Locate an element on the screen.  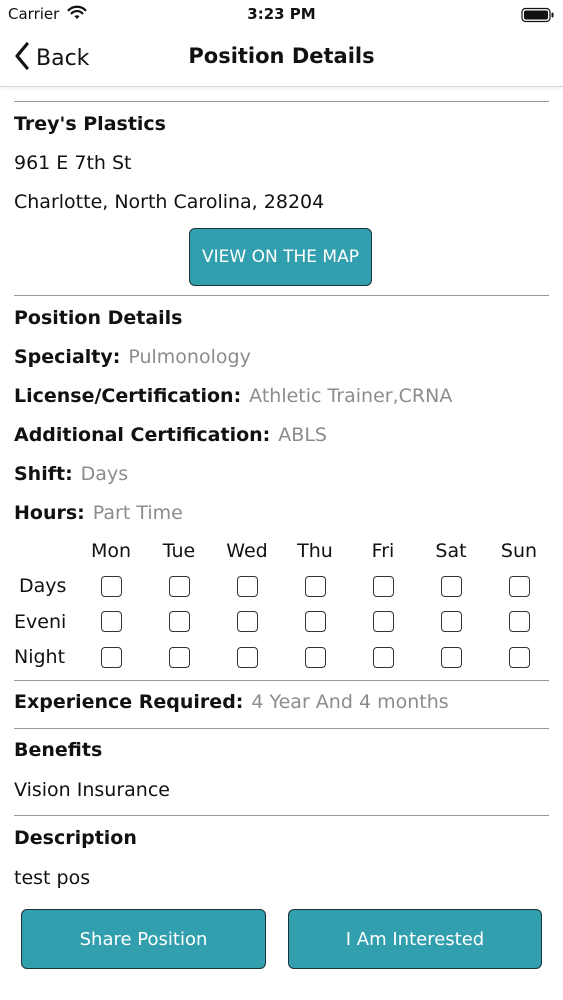
hours-row: Hours: Part Time is located at coordinates (98, 513).